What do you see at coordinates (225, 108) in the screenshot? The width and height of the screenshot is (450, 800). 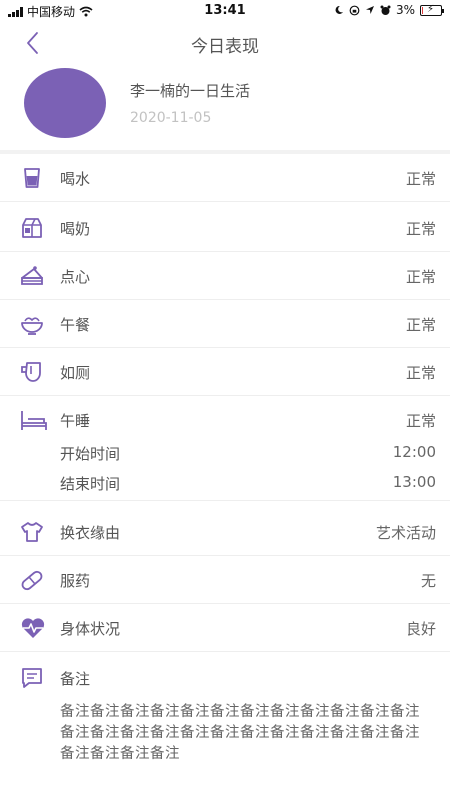 I see `profile-header: 李一楠的一日生活 2020-11-05` at bounding box center [225, 108].